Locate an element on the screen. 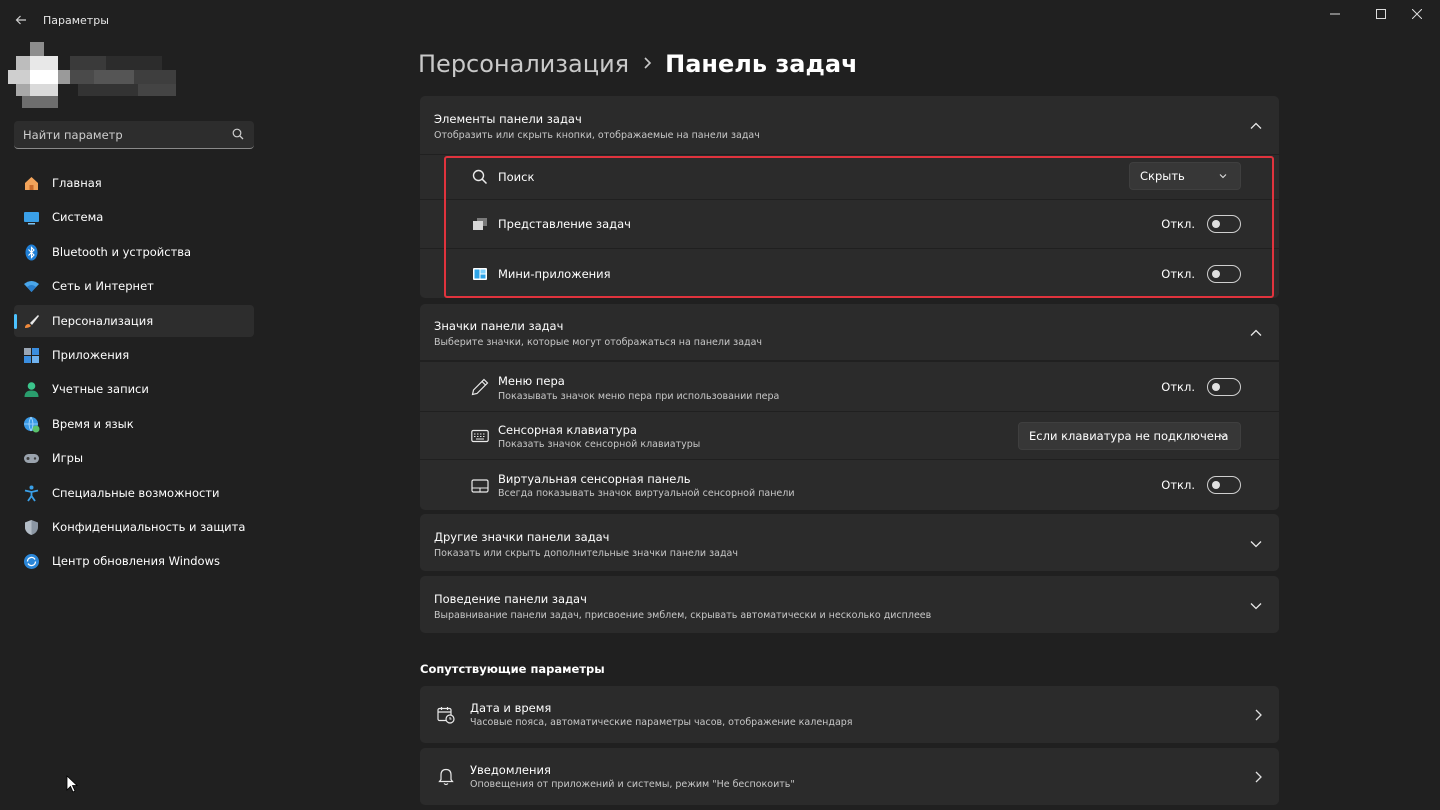 The height and width of the screenshot is (810, 1440). sidebar-item-system: Система is located at coordinates (134, 217).